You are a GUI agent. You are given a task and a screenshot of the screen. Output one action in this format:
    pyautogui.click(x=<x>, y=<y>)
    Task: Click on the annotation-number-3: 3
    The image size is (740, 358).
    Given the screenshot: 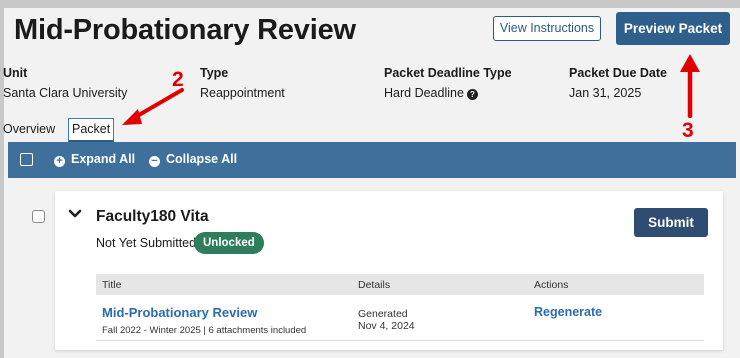 What is the action you would take?
    pyautogui.click(x=688, y=130)
    